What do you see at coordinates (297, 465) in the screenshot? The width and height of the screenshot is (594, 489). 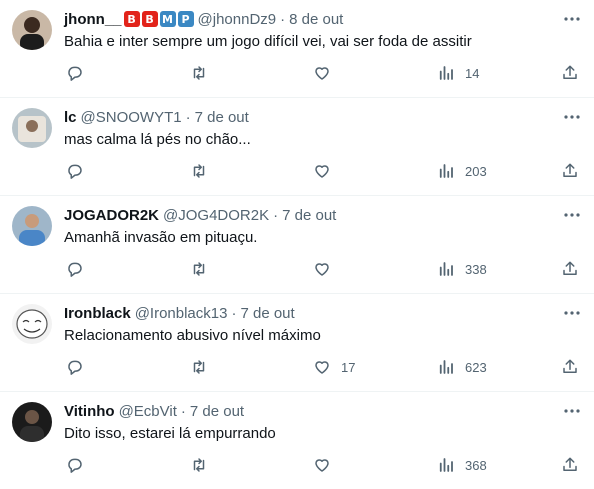 I see `tweet-actions: 368` at bounding box center [297, 465].